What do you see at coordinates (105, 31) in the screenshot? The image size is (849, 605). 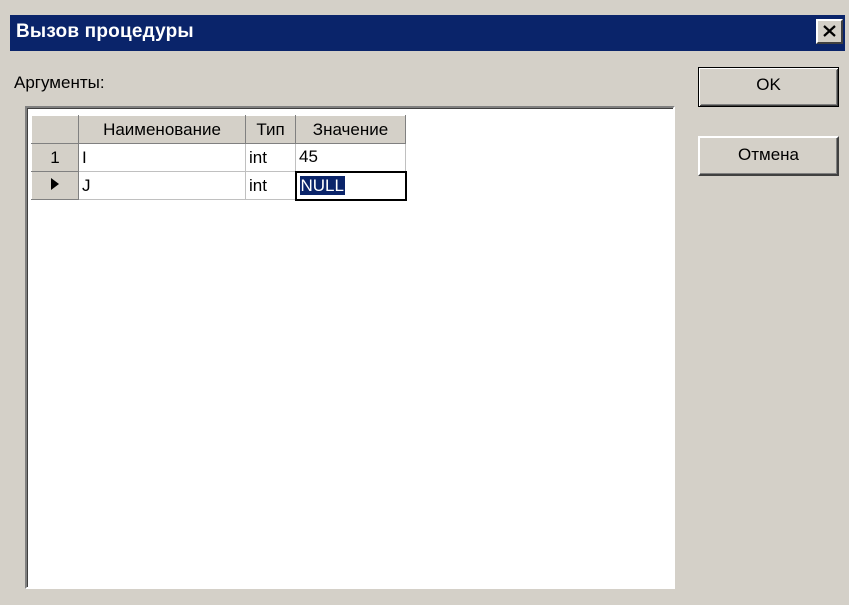 I see `window-title: Вызов процедуры` at bounding box center [105, 31].